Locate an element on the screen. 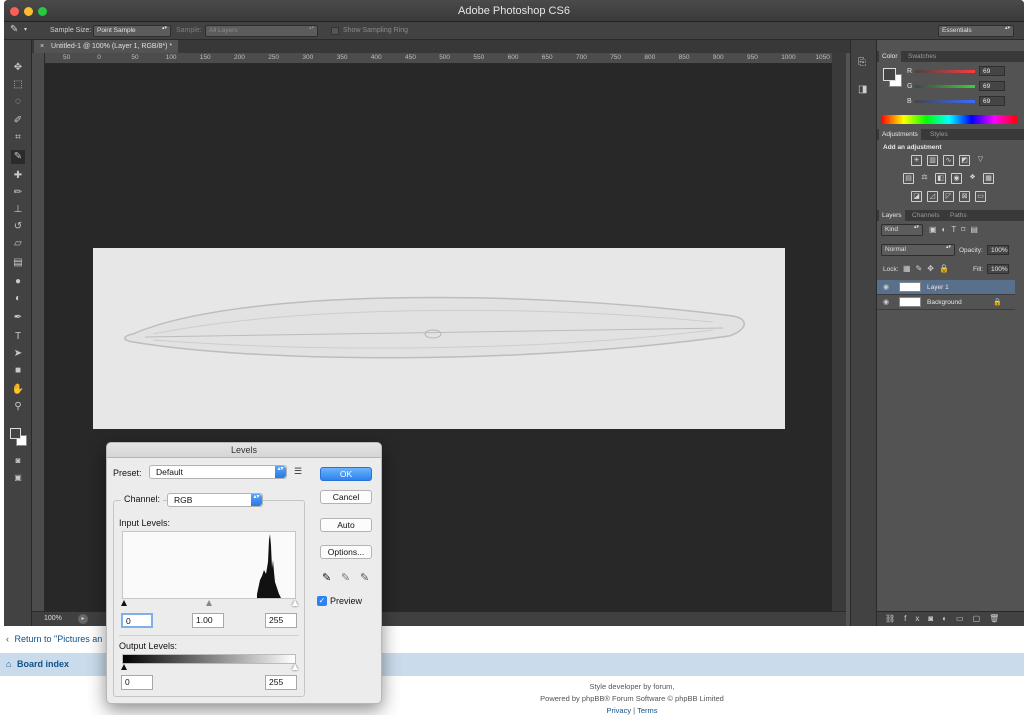 The width and height of the screenshot is (1024, 715). properties-panel-icon: ◨ is located at coordinates (862, 89).